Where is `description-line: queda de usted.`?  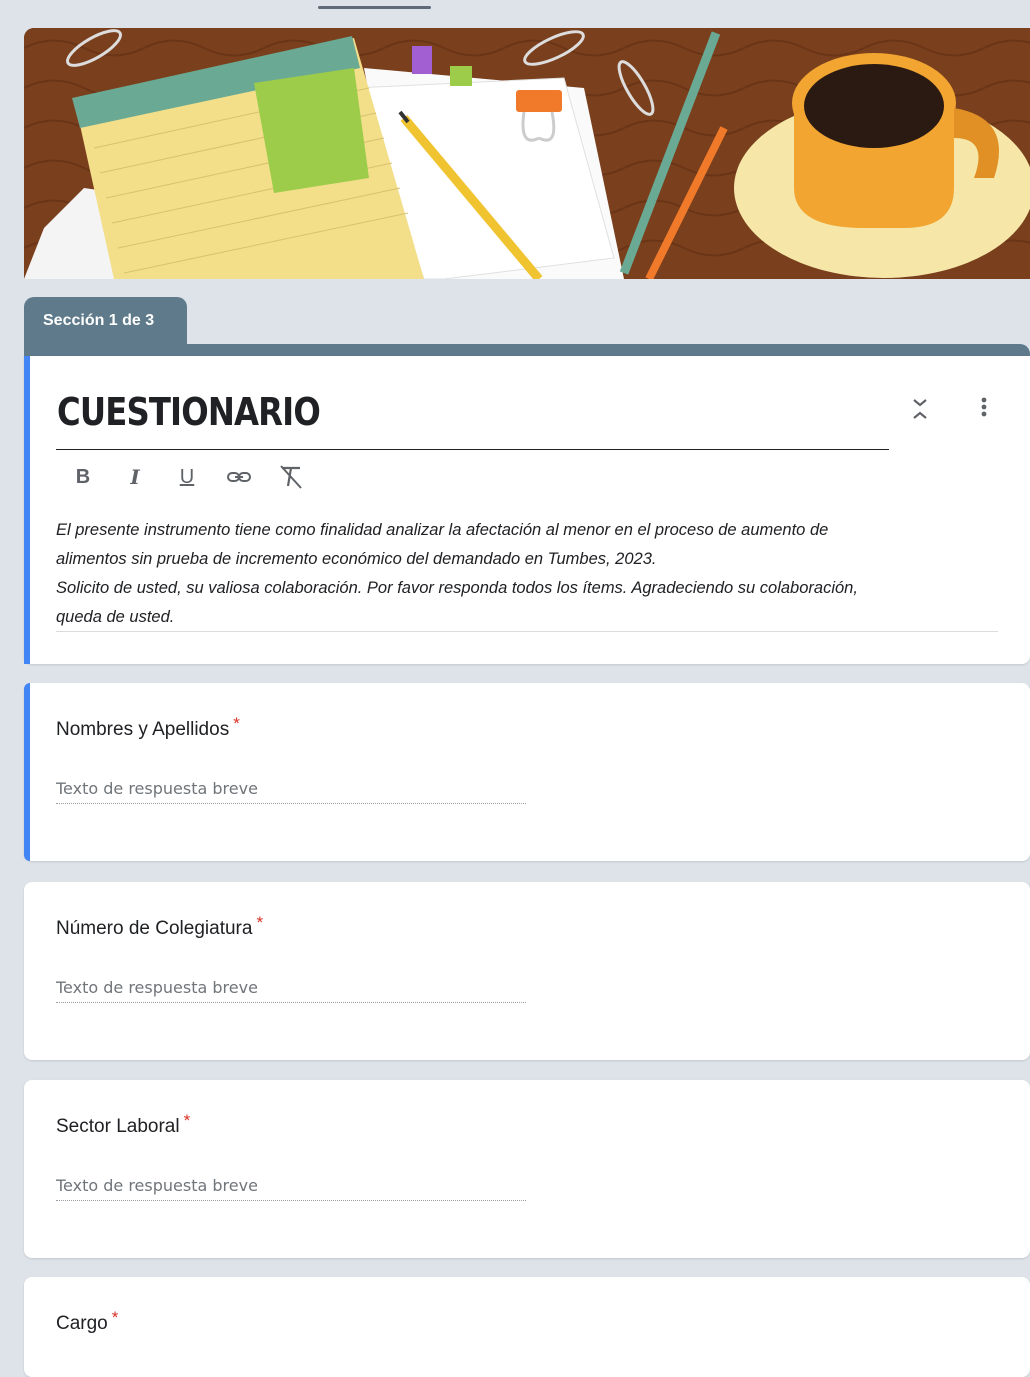
description-line: queda de usted. is located at coordinates (115, 617).